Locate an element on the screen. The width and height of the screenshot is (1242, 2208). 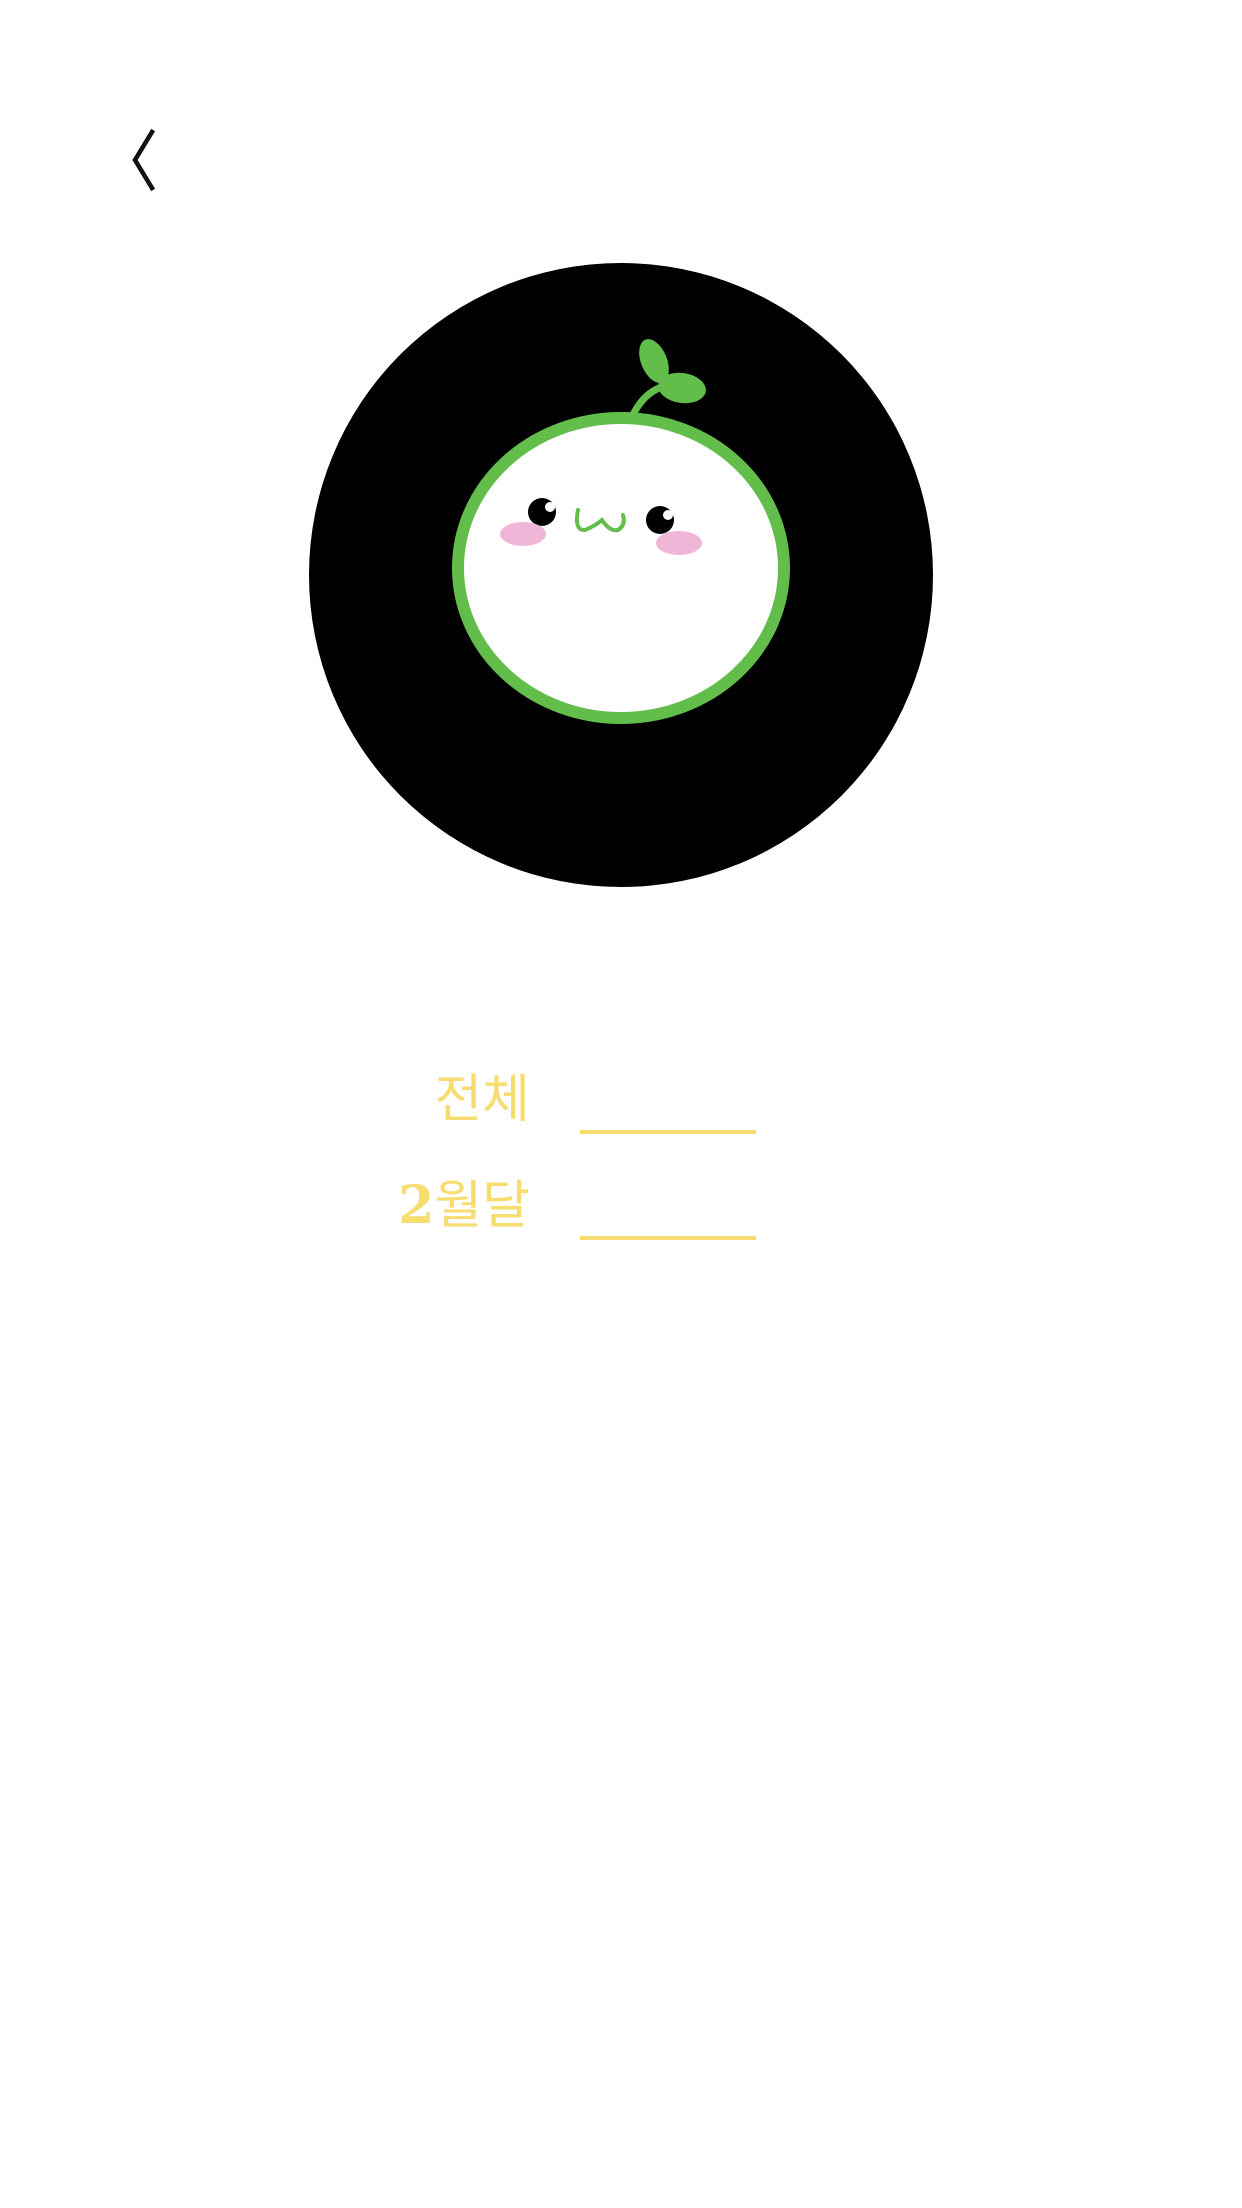
chevron-left-icon is located at coordinates (144, 160).